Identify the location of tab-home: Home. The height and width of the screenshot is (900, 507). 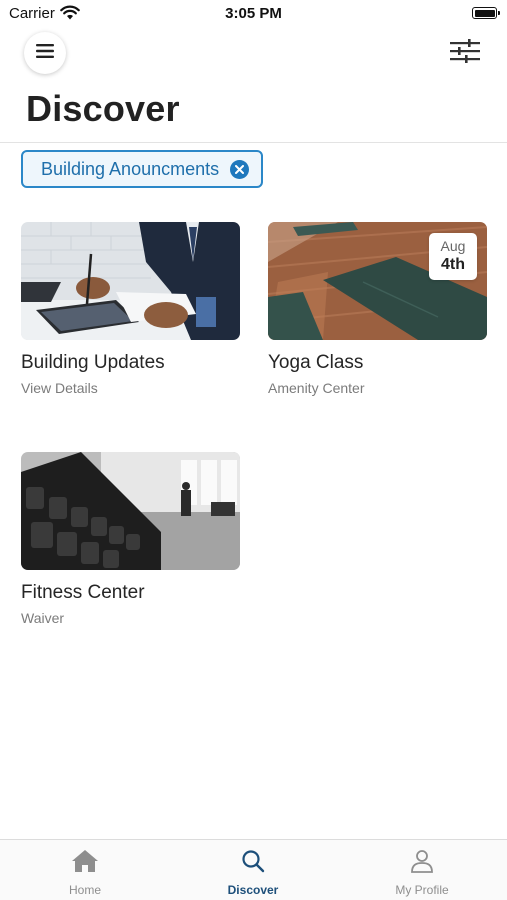
(85, 873).